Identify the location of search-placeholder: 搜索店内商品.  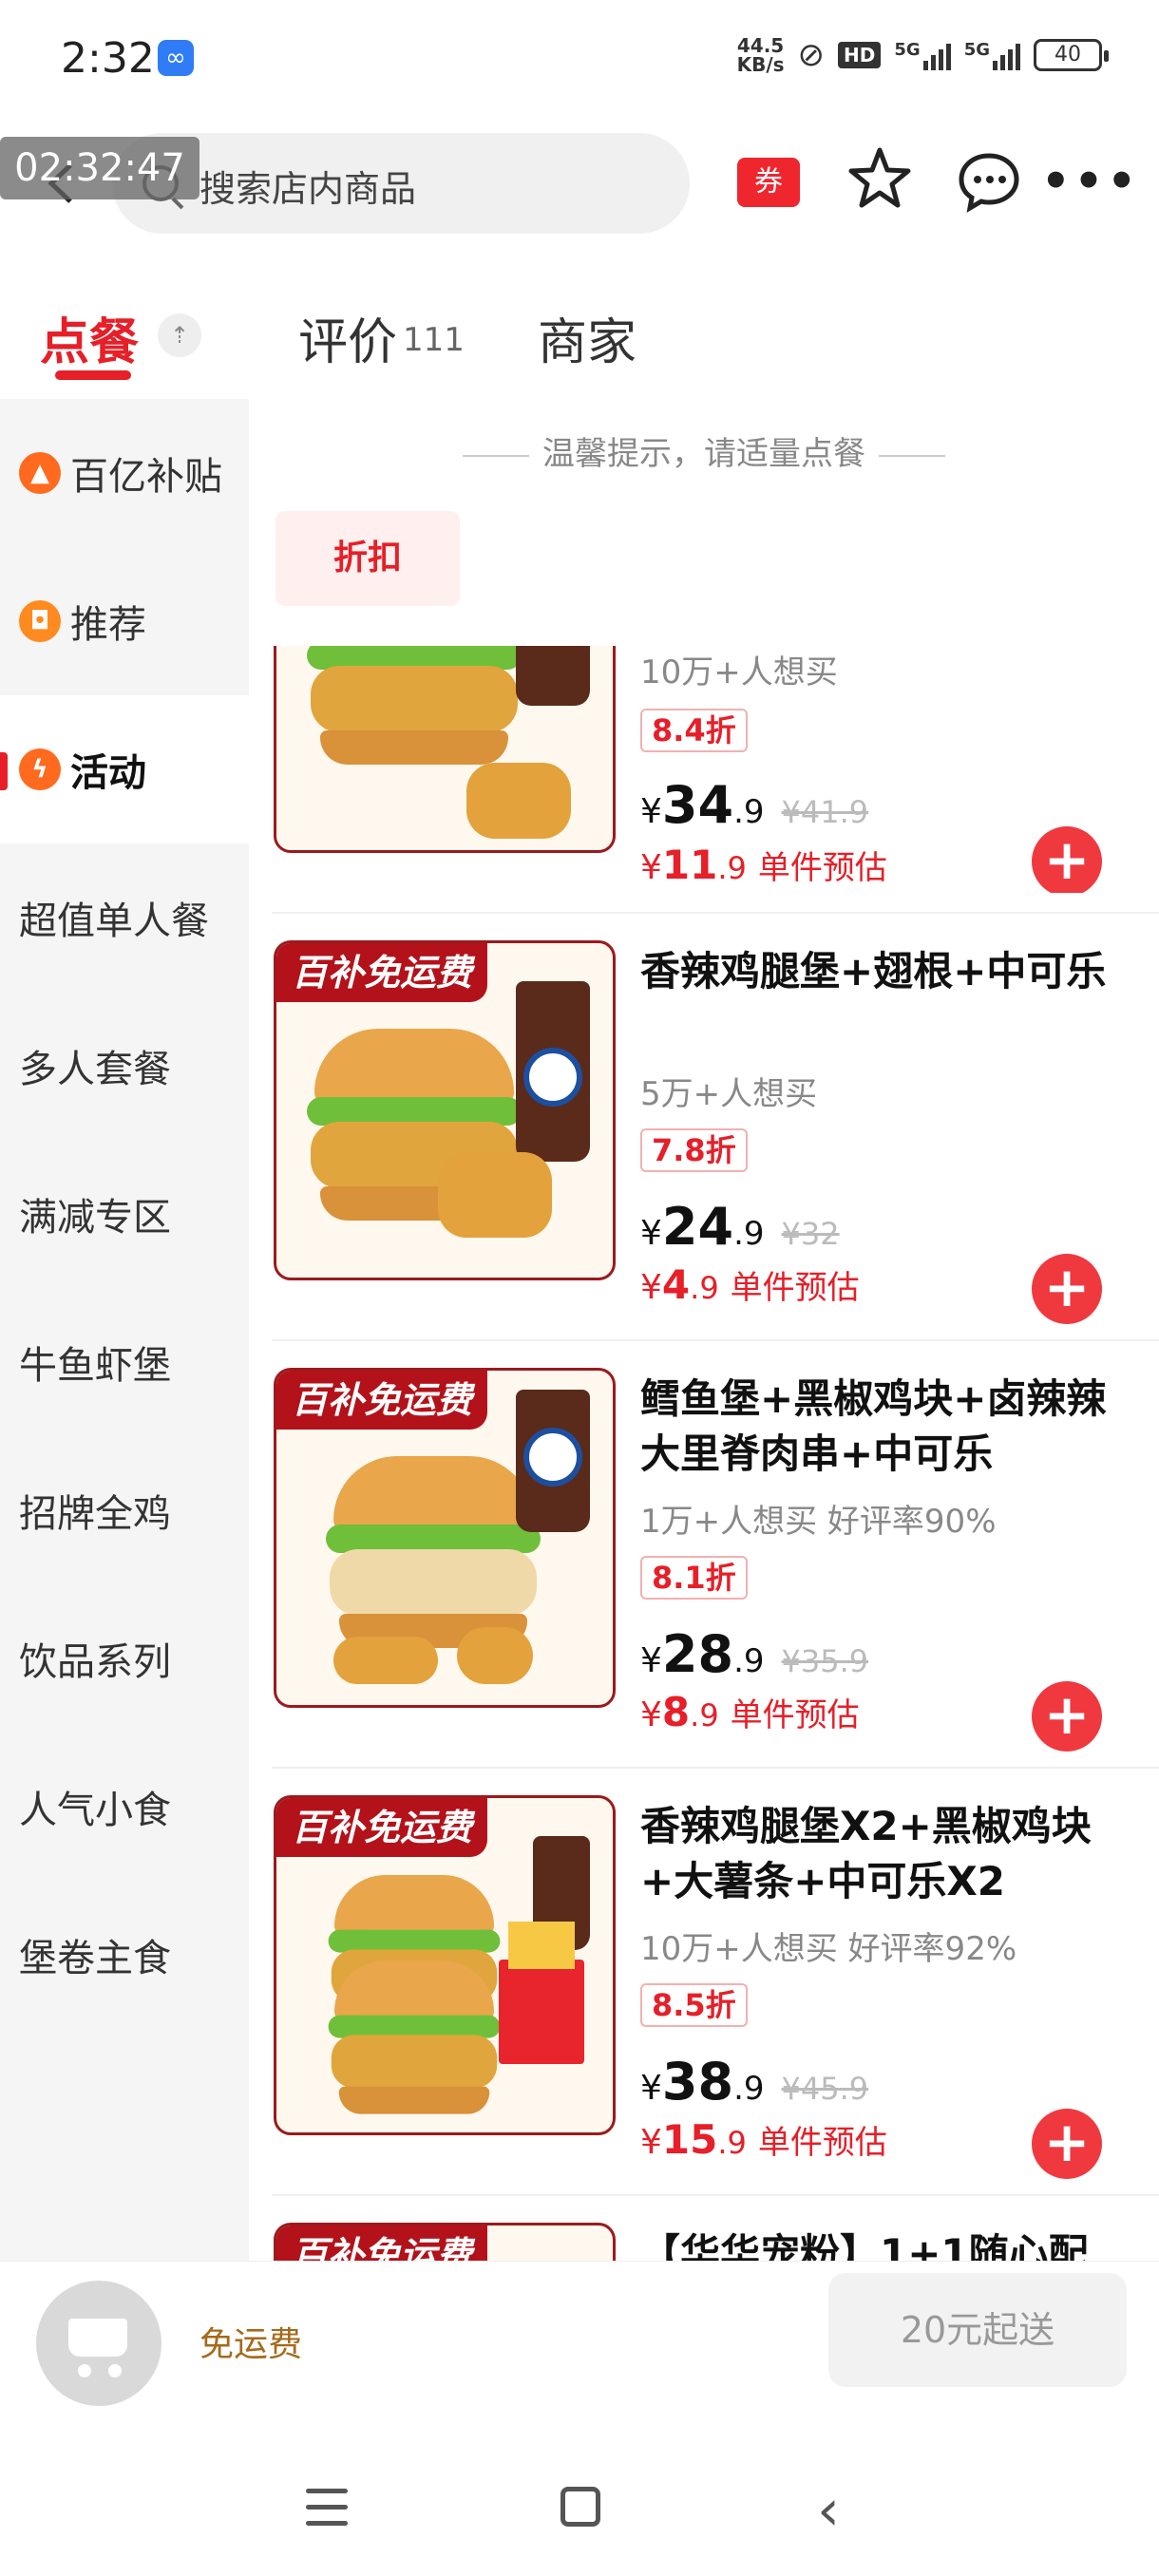
(308, 189).